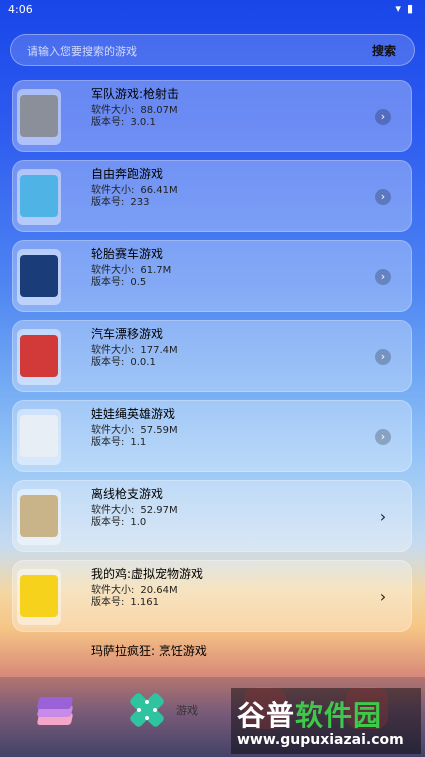 Image resolution: width=425 pixels, height=757 pixels. I want to click on watermark: 谷普软件园 www.gupuxiazai.com, so click(326, 721).